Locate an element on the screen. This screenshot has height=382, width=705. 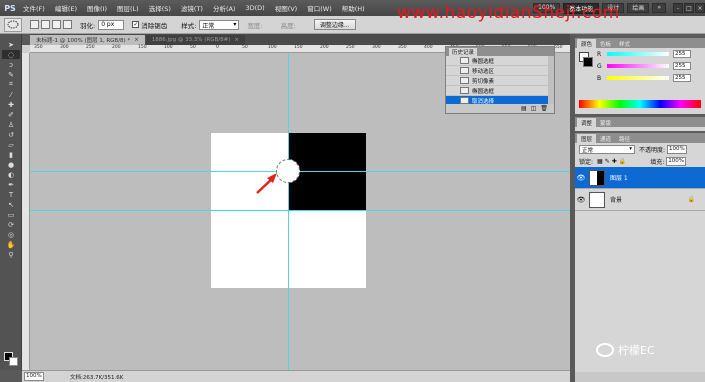
menu-filter: 滤镜(T) is located at coordinates (192, 8).